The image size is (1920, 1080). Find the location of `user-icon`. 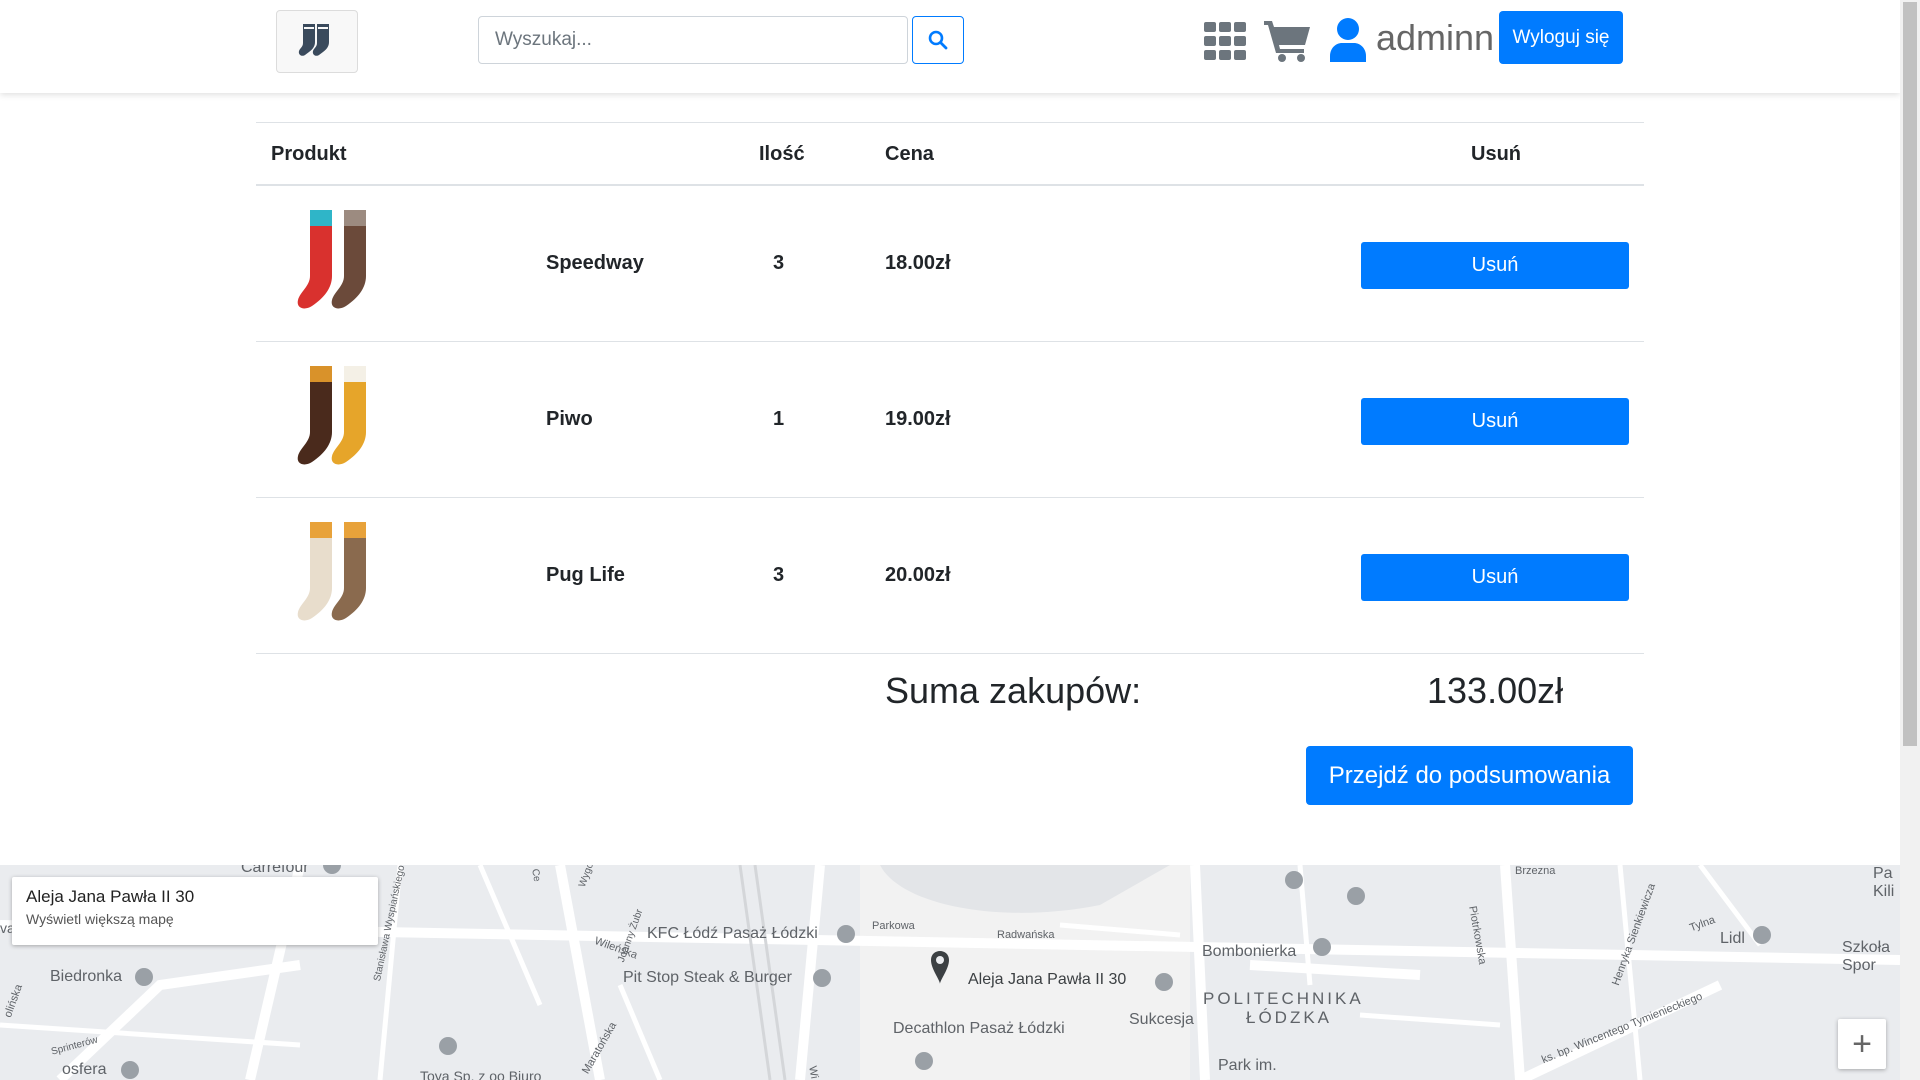

user-icon is located at coordinates (1348, 40).